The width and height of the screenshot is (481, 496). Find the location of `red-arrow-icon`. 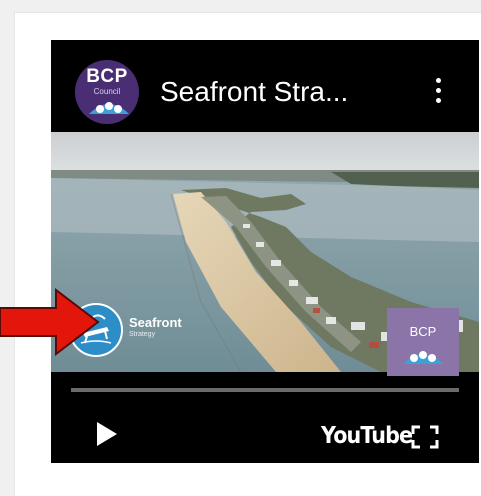

red-arrow-icon is located at coordinates (50, 322).